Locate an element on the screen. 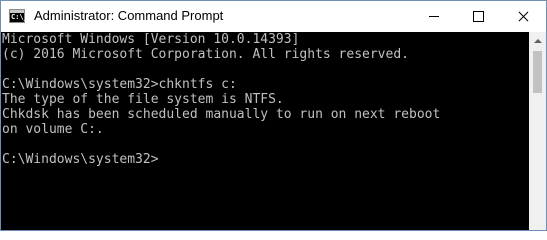  app-icon-label: C:\_ is located at coordinates (19, 17).